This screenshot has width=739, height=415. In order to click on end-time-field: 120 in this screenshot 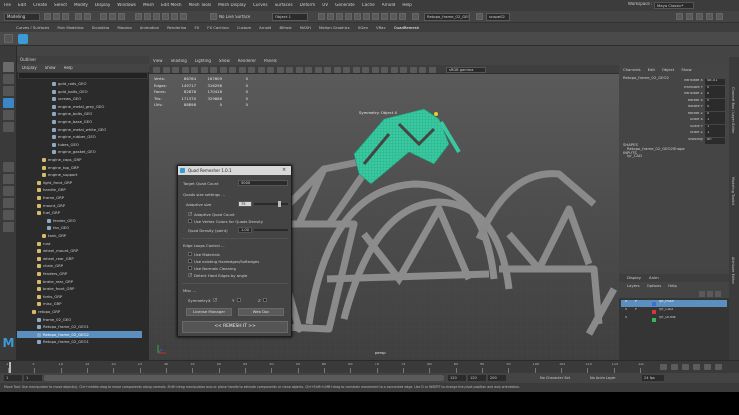, I will do `click(477, 378)`.